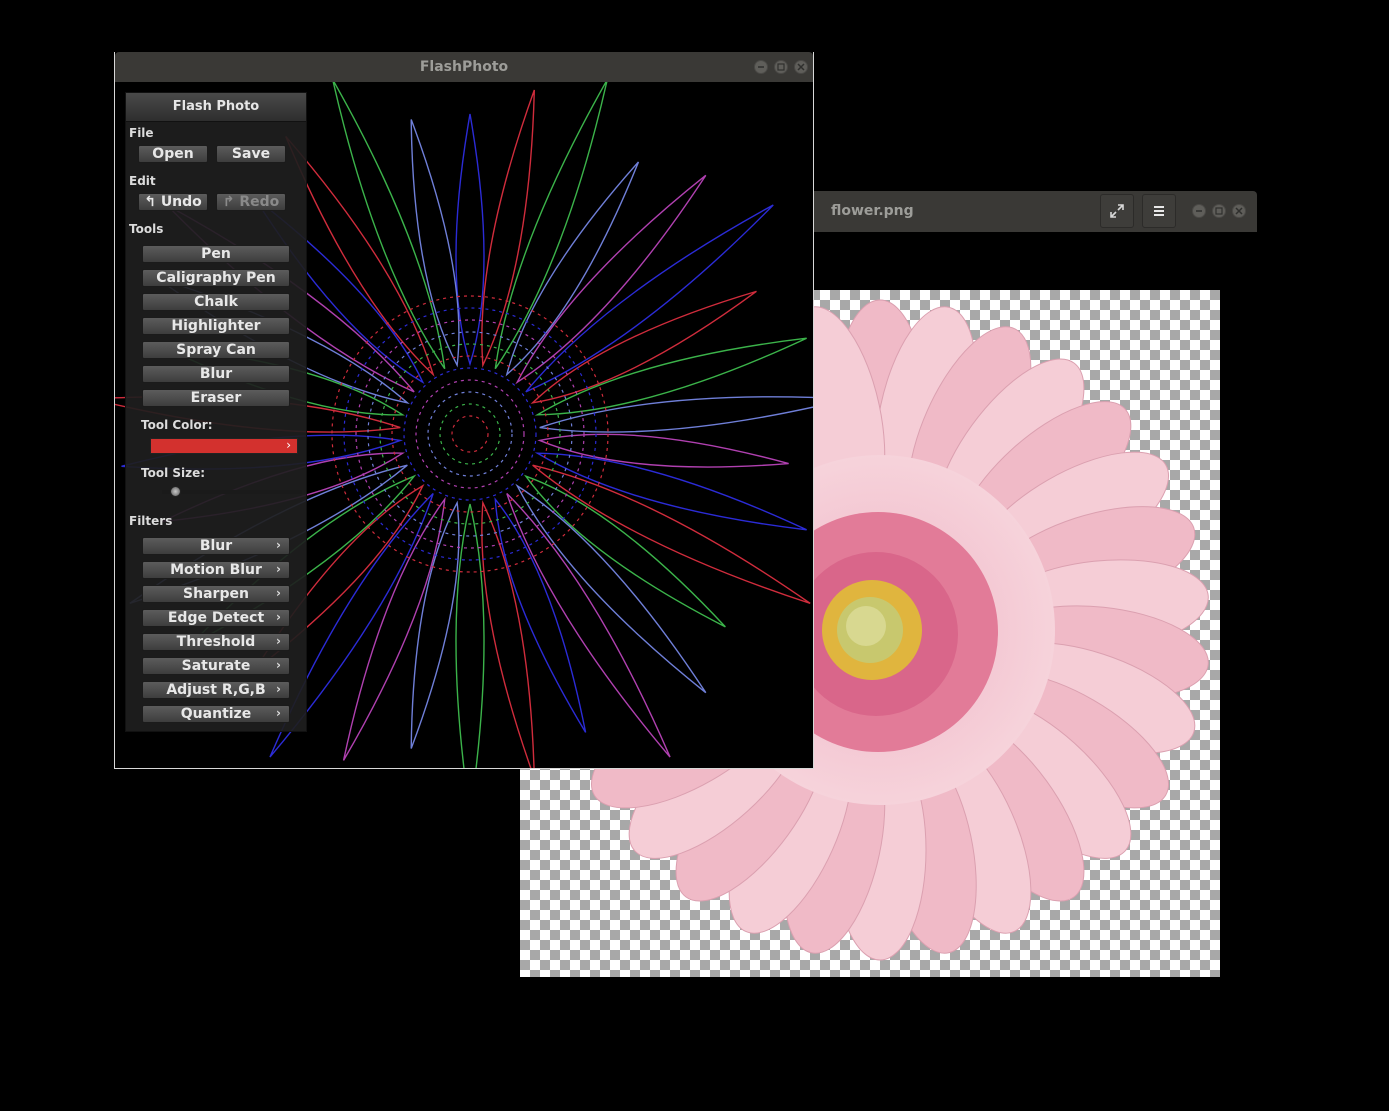  What do you see at coordinates (181, 202) in the screenshot?
I see `undo-label: Undo` at bounding box center [181, 202].